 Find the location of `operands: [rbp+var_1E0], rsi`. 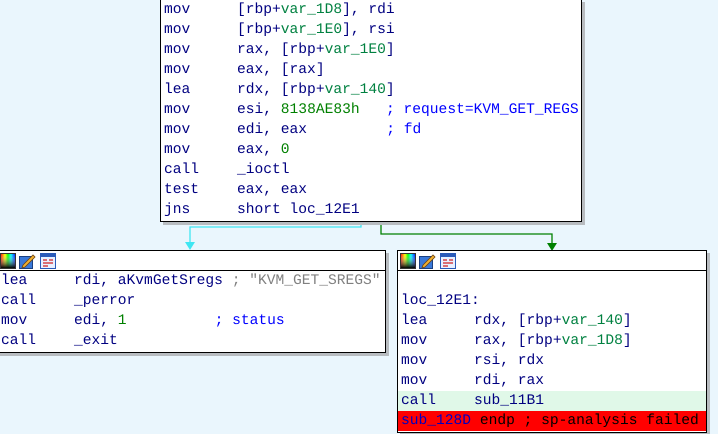

operands: [rbp+var_1E0], rsi is located at coordinates (316, 30).